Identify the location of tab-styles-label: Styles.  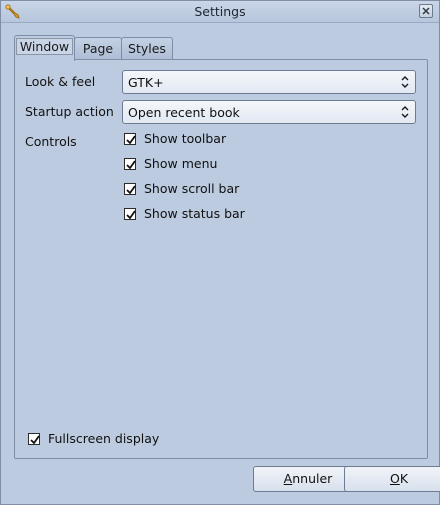
(147, 48).